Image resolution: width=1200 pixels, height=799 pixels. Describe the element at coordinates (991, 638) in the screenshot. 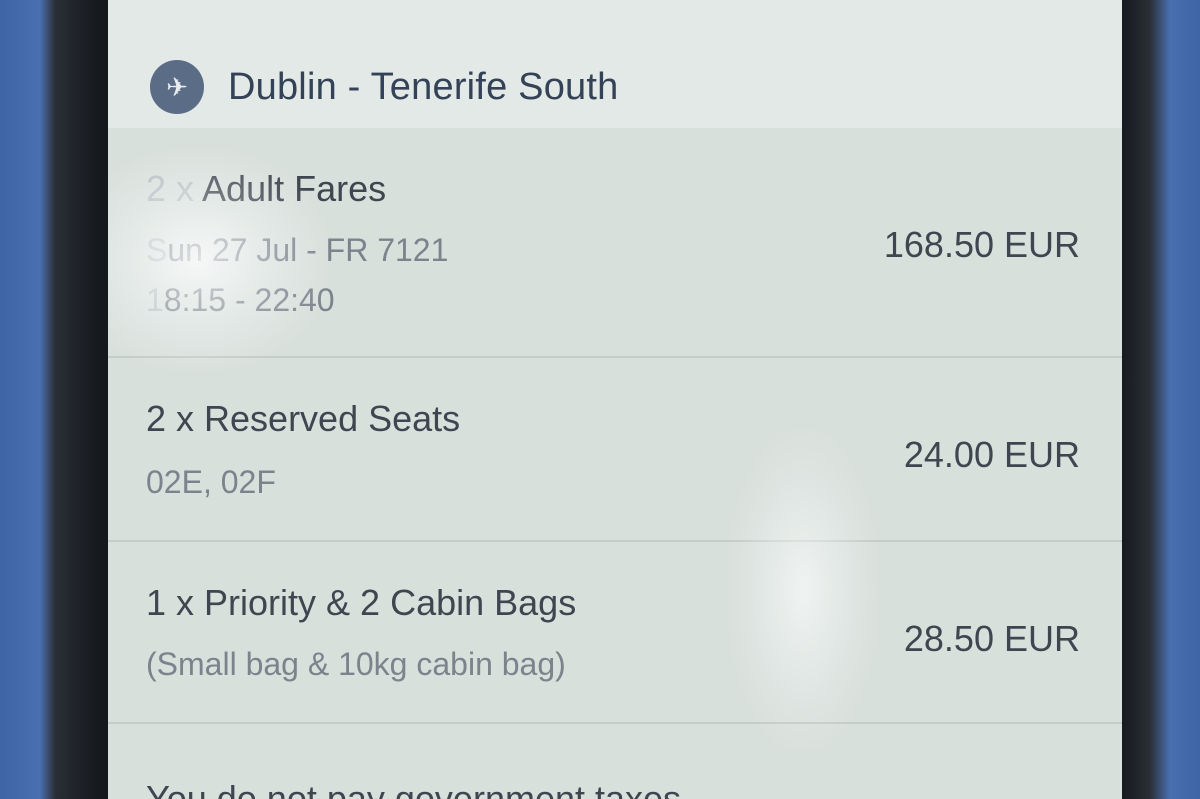

I see `bags-price: 28.50 EUR` at that location.